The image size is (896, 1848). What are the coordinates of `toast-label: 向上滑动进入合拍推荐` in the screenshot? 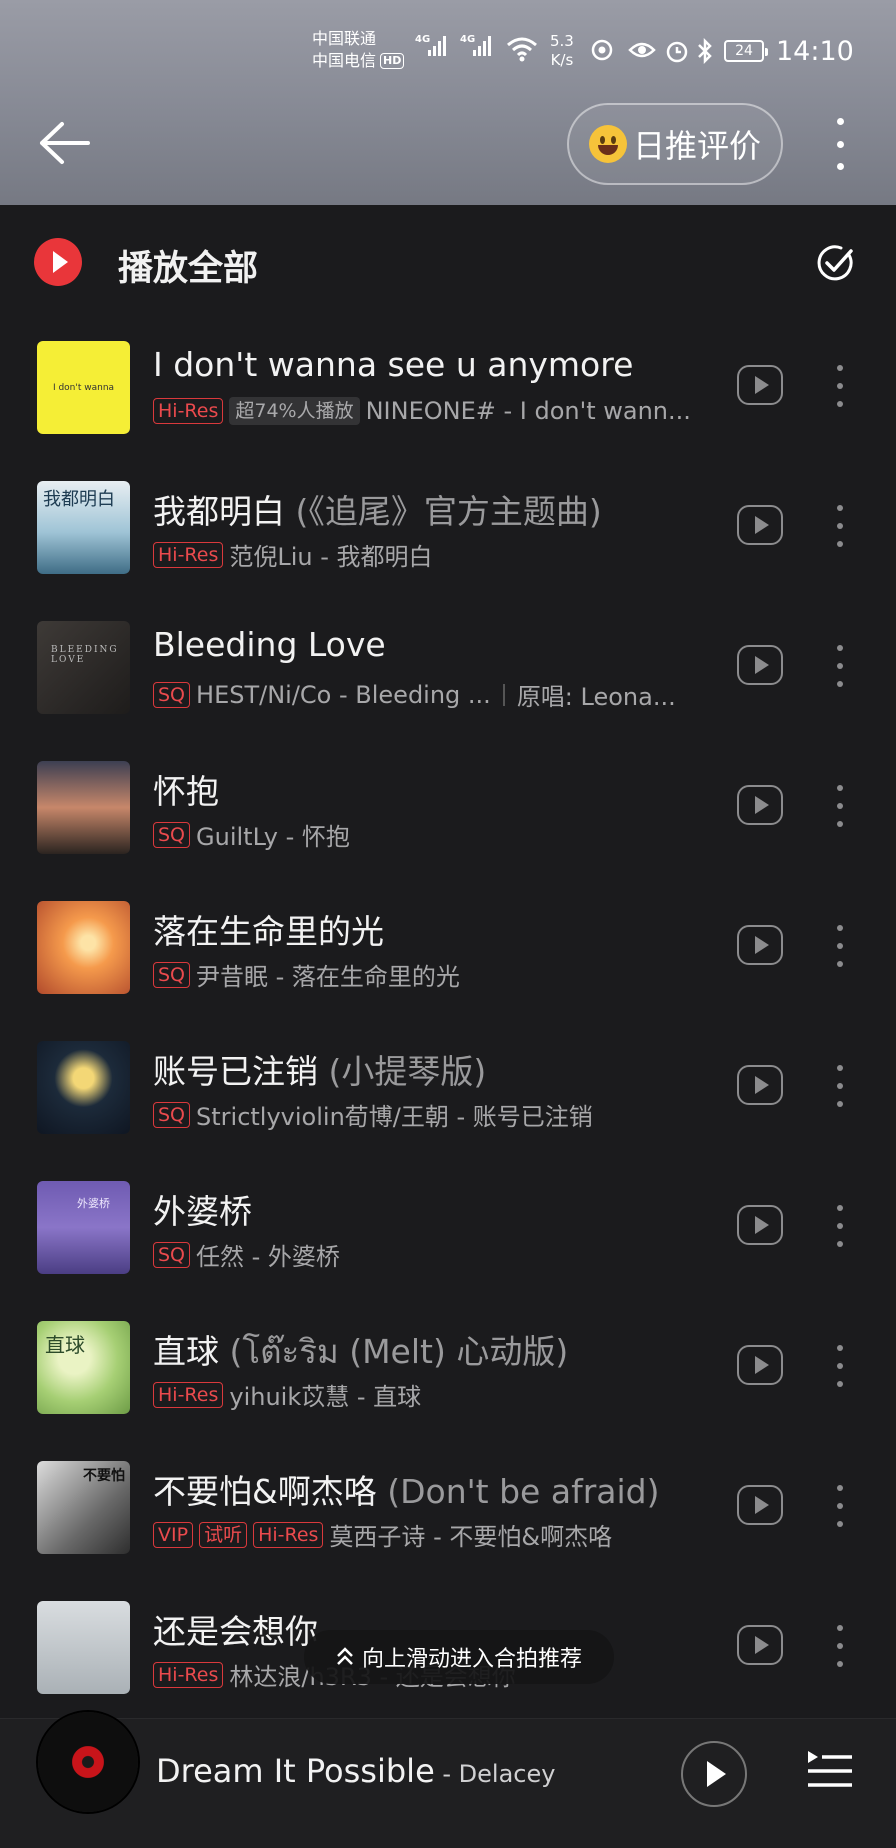 It's located at (471, 1659).